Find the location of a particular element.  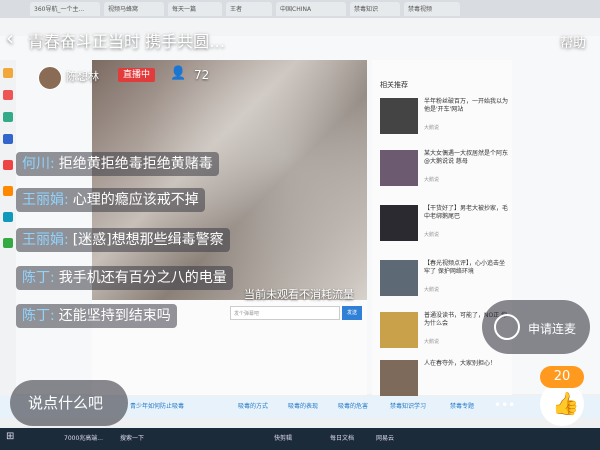

help-button: 帮助 is located at coordinates (573, 41).